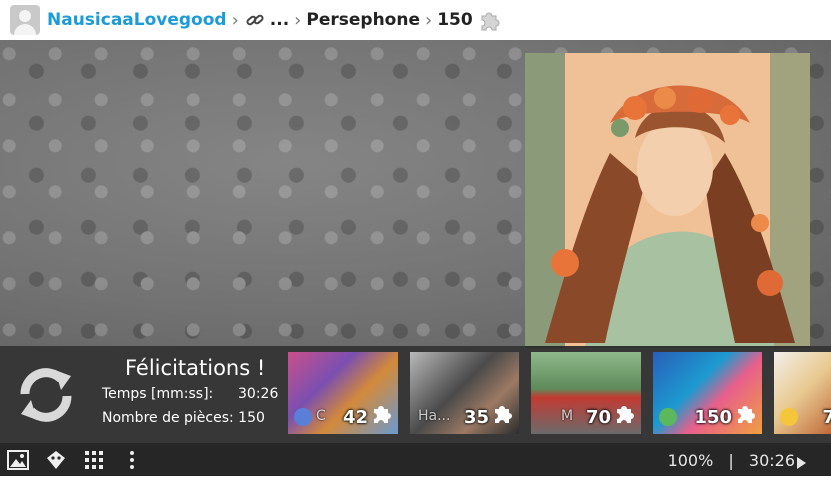 Image resolution: width=831 pixels, height=484 pixels. Describe the element at coordinates (826, 417) in the screenshot. I see `thumbnail-piece-count: 7` at that location.